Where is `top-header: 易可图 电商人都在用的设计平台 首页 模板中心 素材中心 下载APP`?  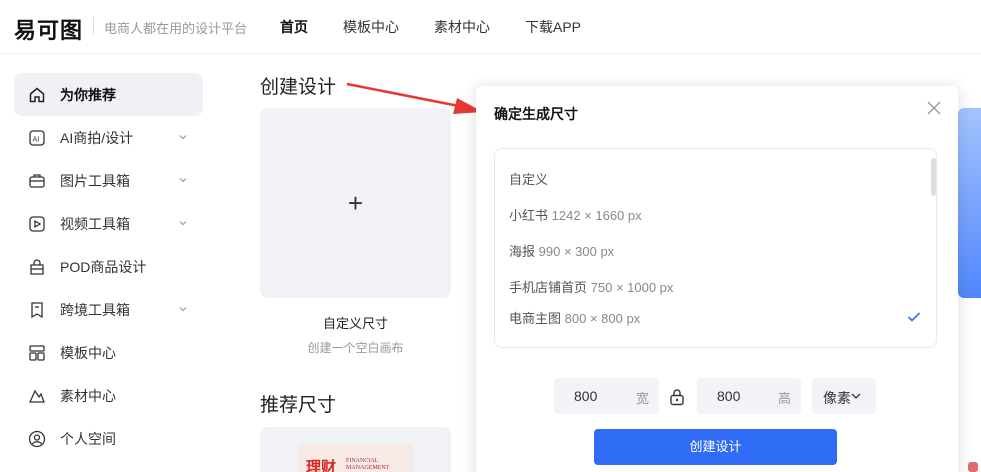
top-header: 易可图 电商人都在用的设计平台 首页 模板中心 素材中心 下载APP is located at coordinates (490, 27).